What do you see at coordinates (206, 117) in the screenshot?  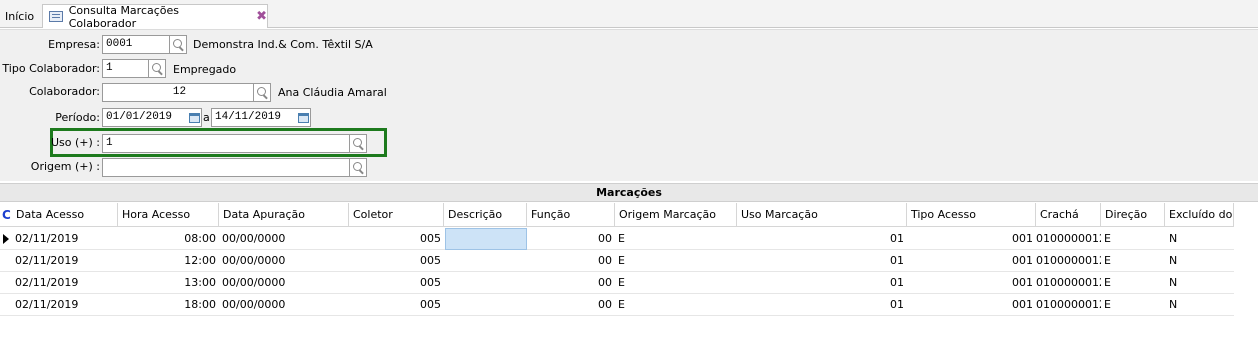 I see `periodo-separator: a` at bounding box center [206, 117].